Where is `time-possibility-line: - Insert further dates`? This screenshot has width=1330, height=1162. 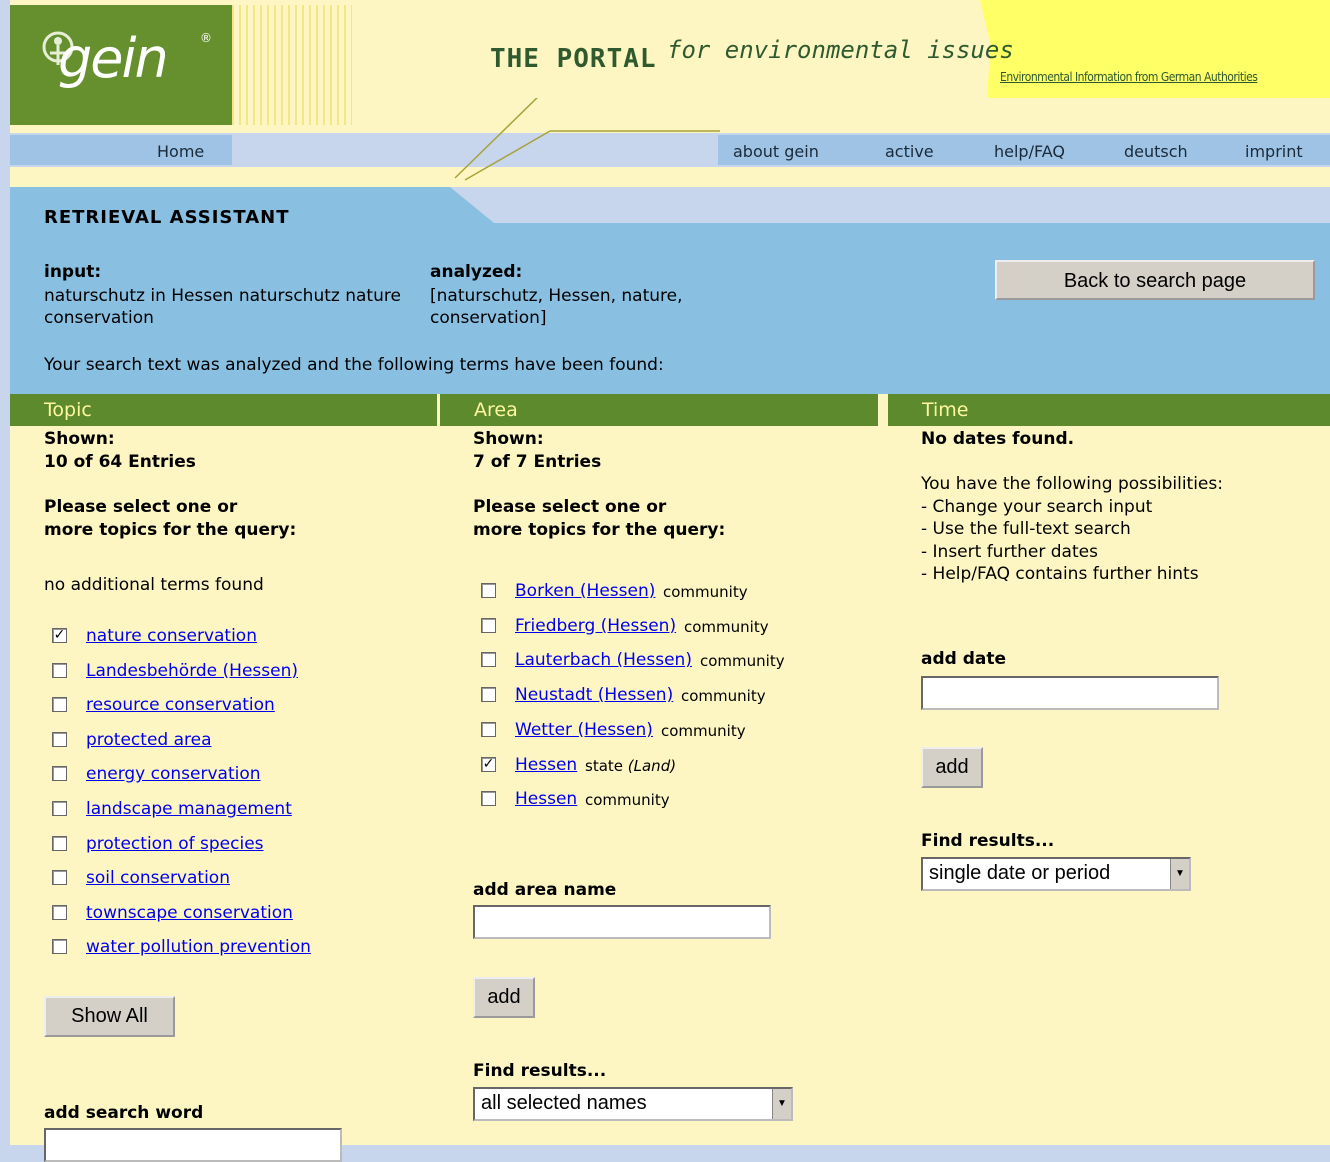 time-possibility-line: - Insert further dates is located at coordinates (1009, 551).